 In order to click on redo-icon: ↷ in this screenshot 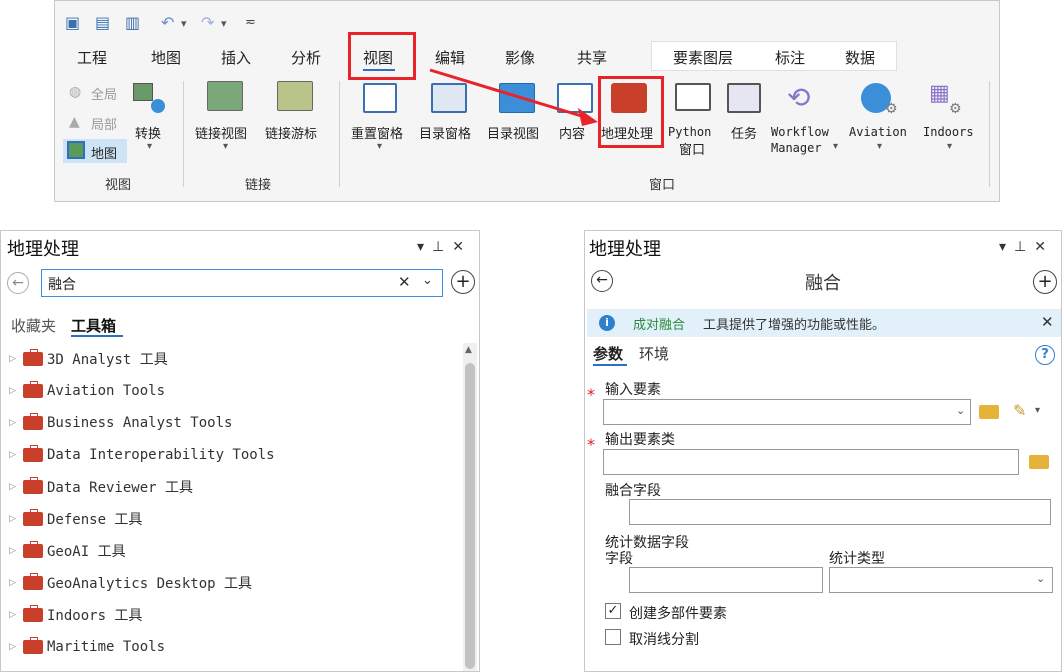, I will do `click(207, 22)`.